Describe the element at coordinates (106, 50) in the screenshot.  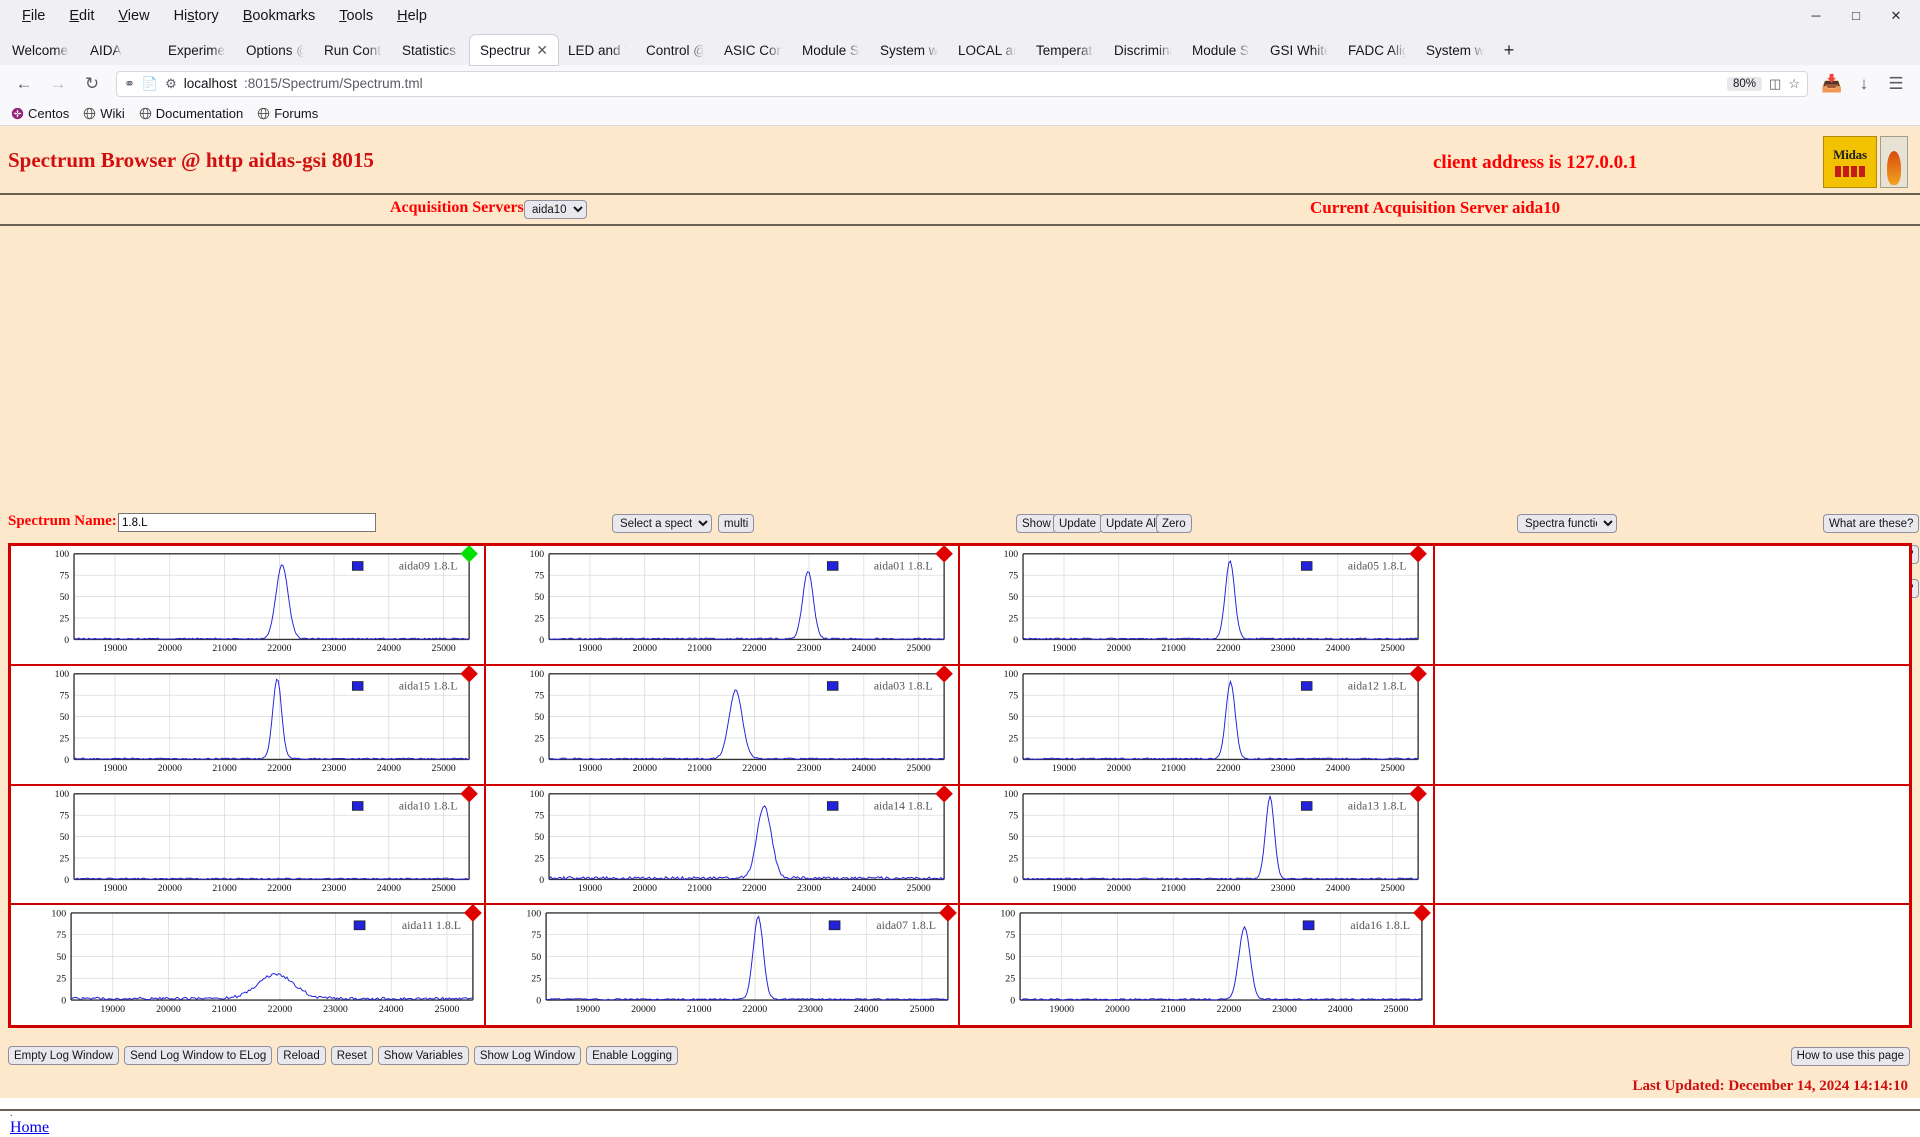
I see `browser-tab-label: AIDA` at that location.